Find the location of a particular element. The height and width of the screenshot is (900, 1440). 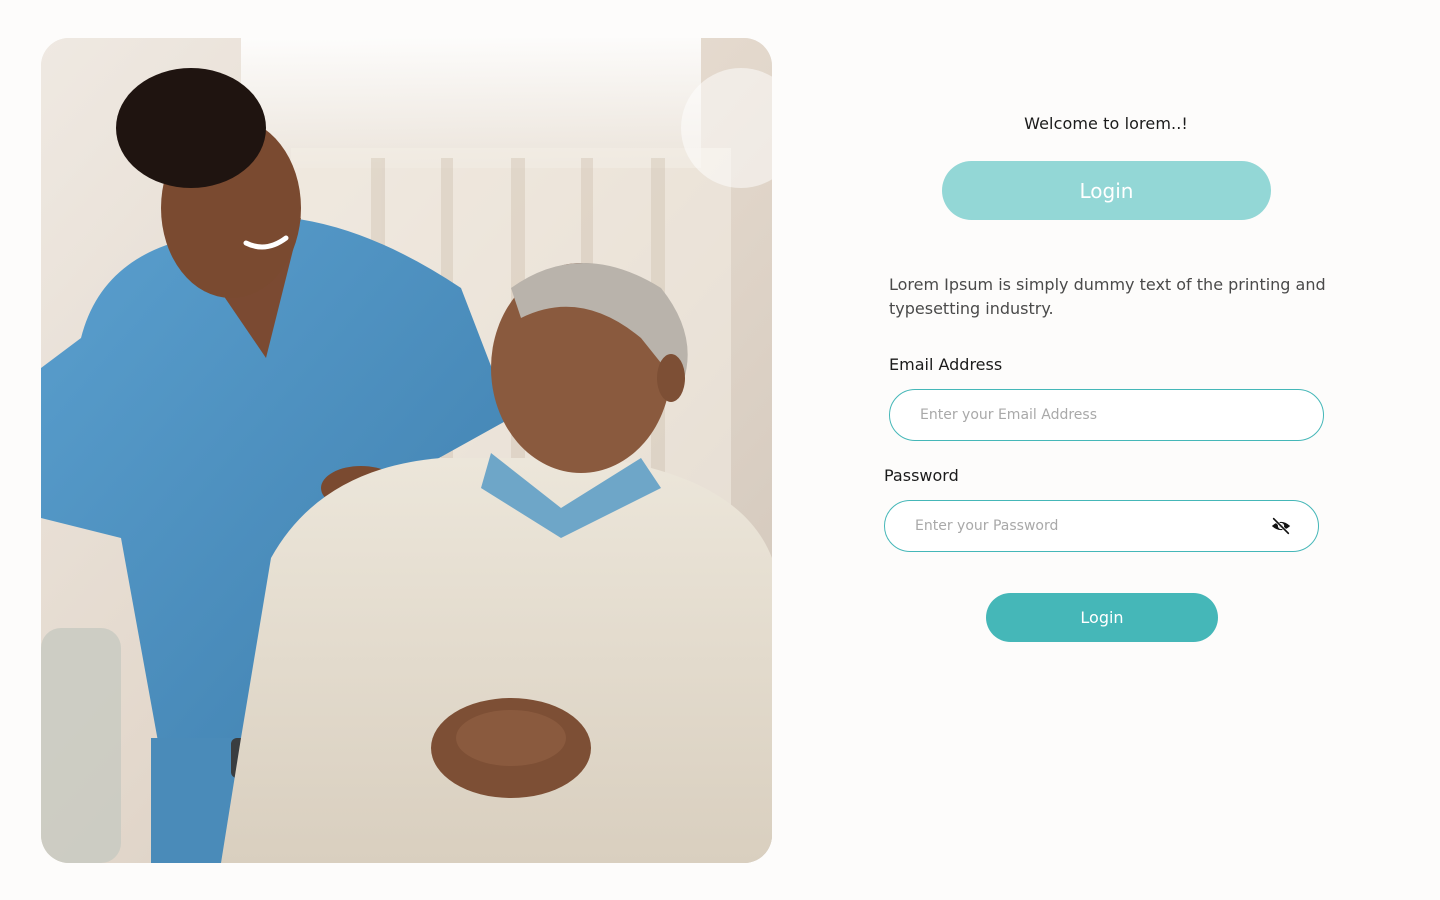

email-input is located at coordinates (1106, 415).